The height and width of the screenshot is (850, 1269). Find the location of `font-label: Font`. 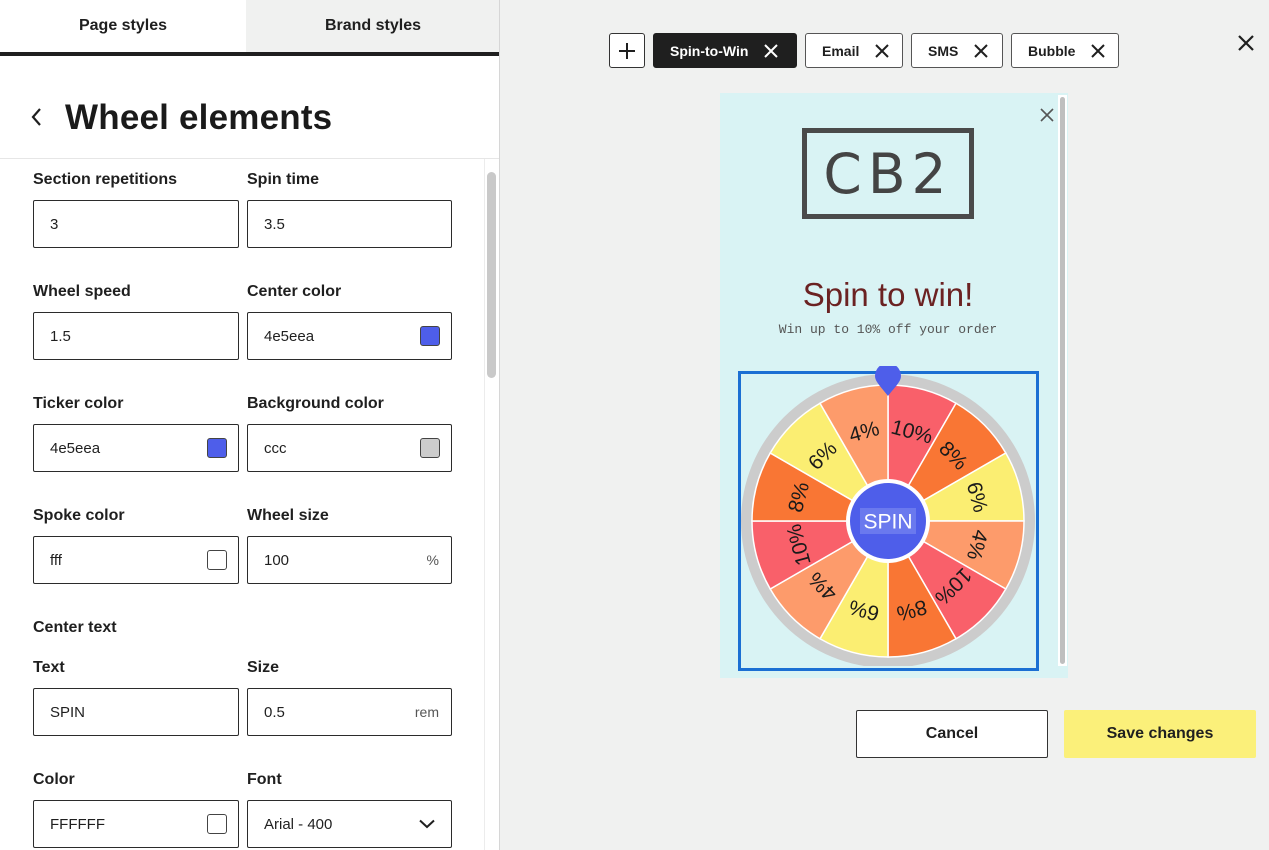

font-label: Font is located at coordinates (264, 779).